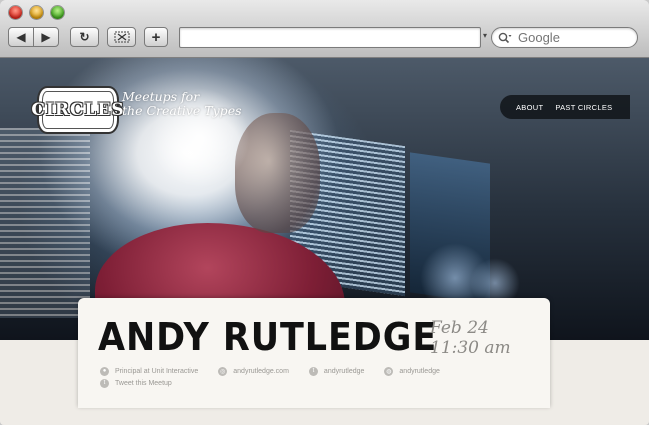  I want to click on plus-icon: +, so click(156, 37).